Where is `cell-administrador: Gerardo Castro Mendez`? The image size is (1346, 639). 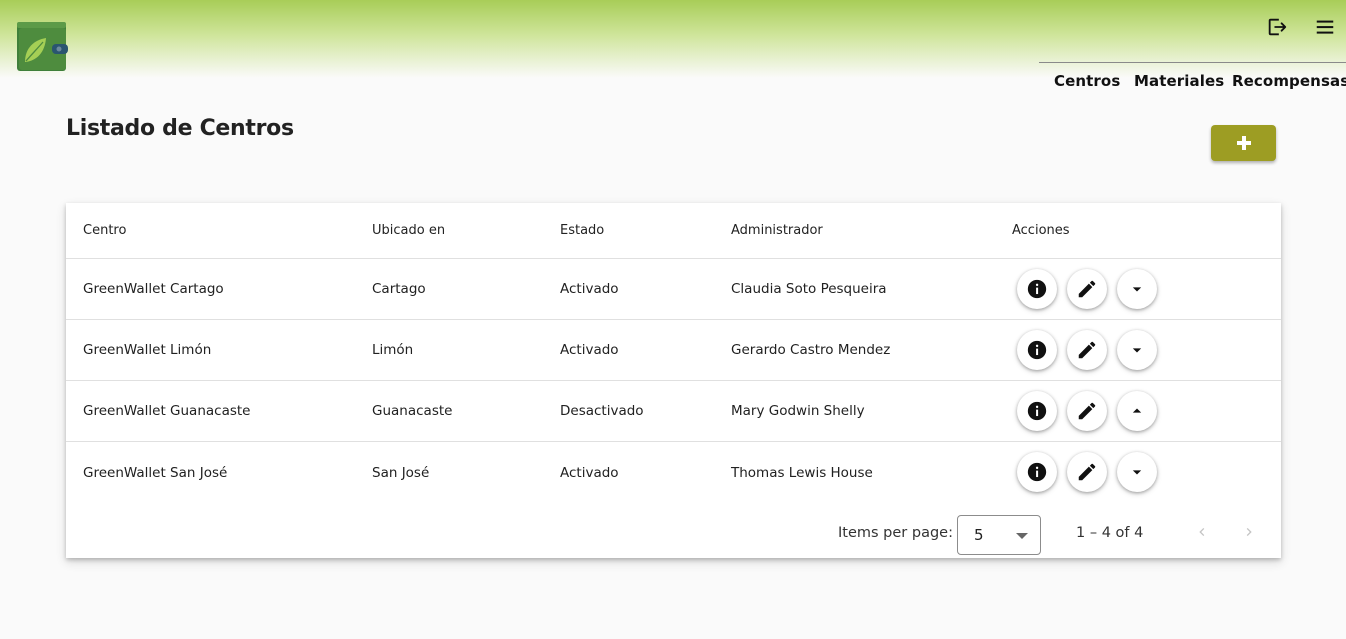 cell-administrador: Gerardo Castro Mendez is located at coordinates (811, 350).